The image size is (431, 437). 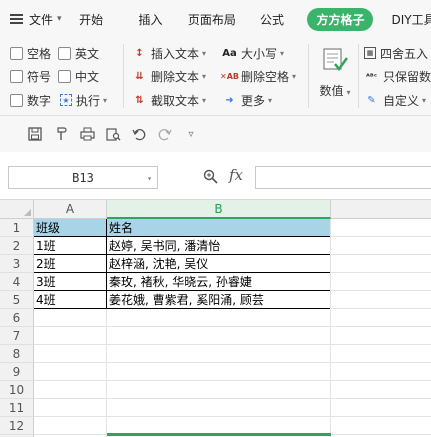 I want to click on row-header: 6, so click(x=17, y=318).